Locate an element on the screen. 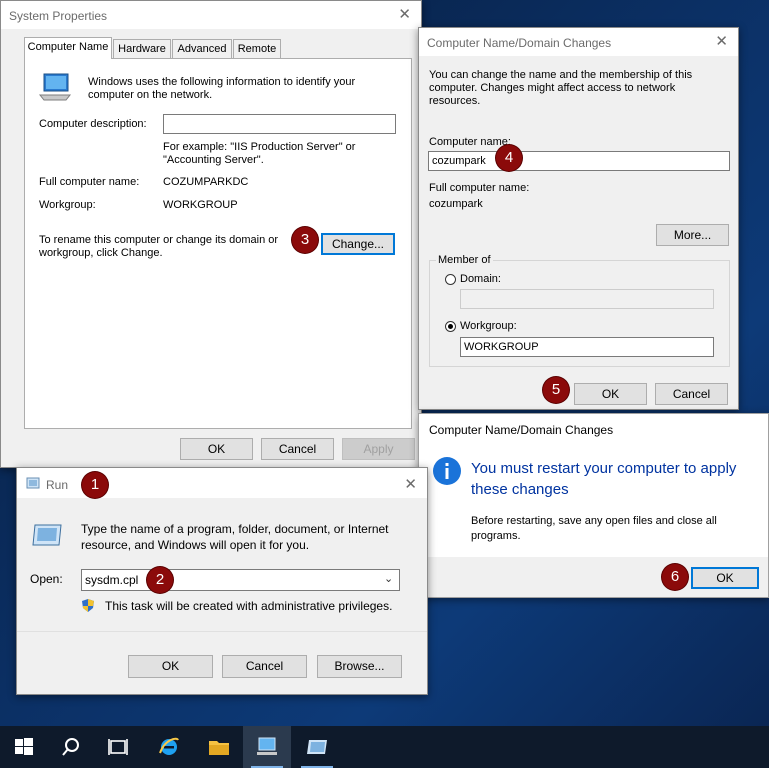 Image resolution: width=769 pixels, height=768 pixels. window-title: System Properties is located at coordinates (58, 16).